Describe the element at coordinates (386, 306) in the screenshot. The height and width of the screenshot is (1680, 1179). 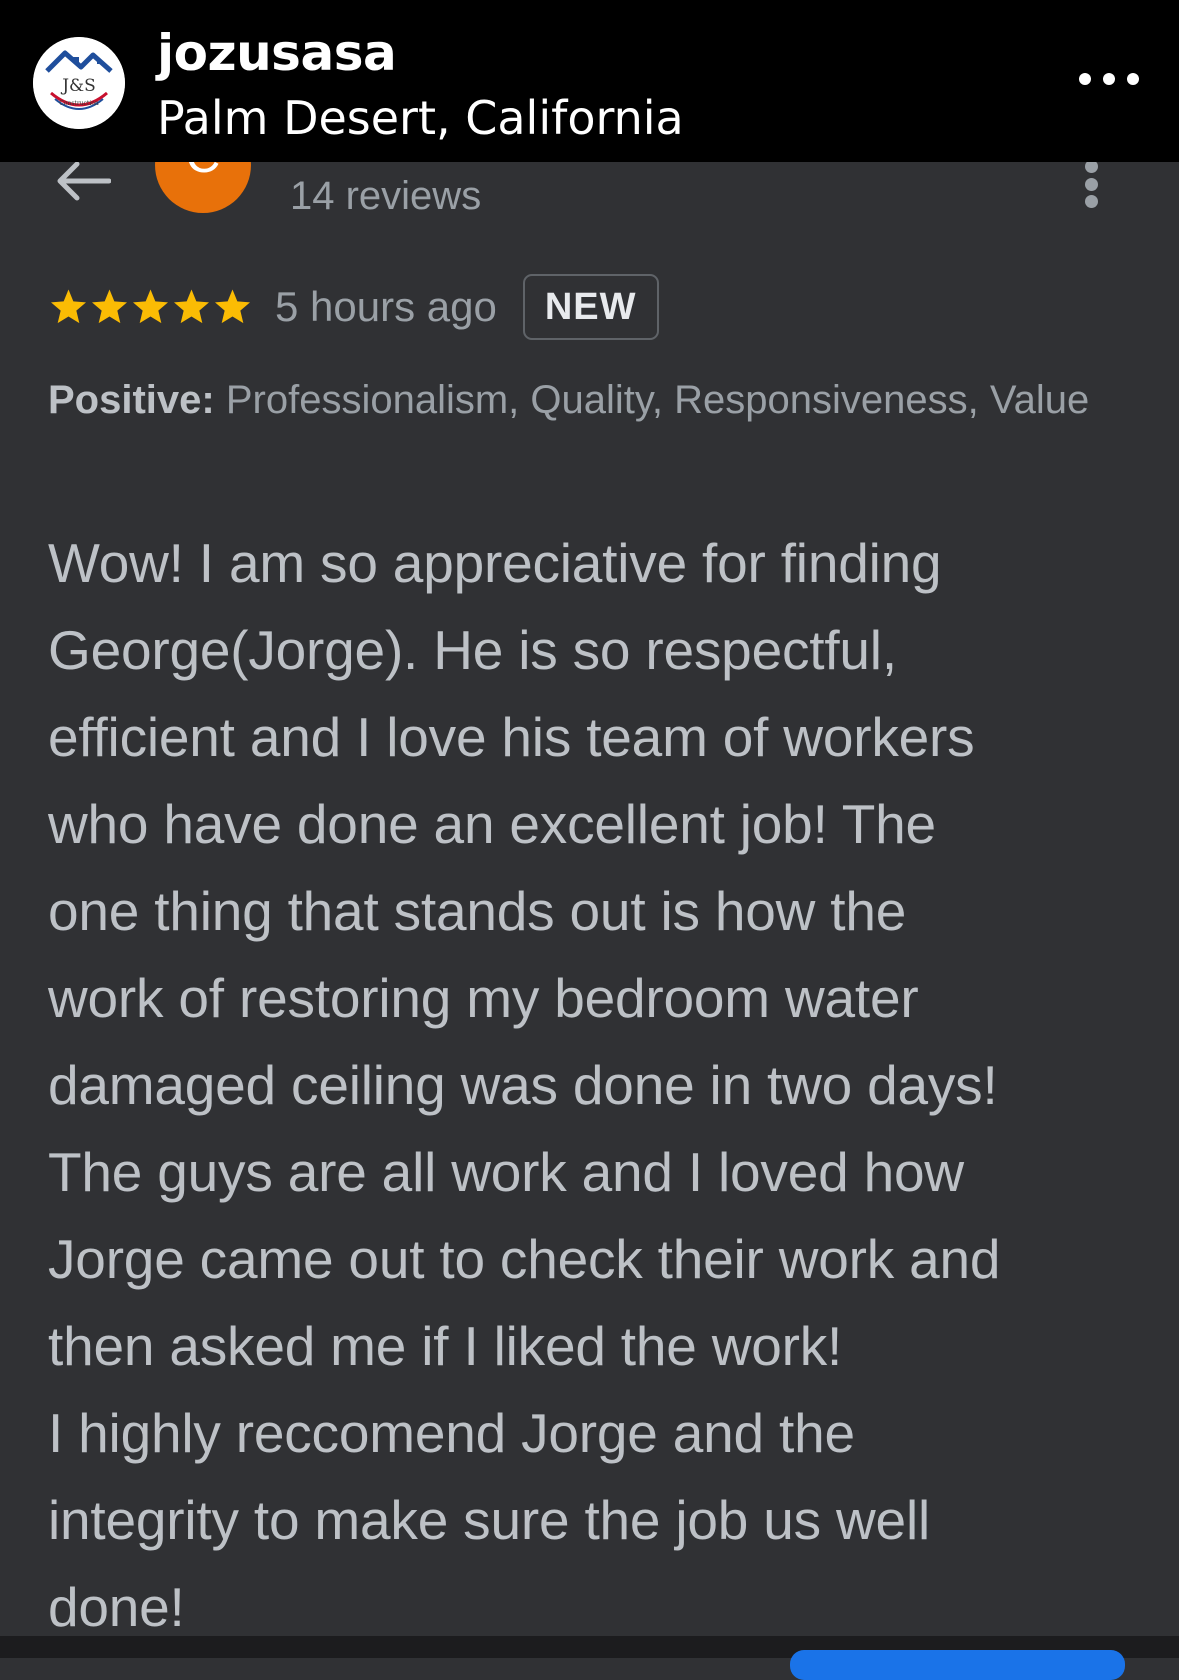
I see `review-time: 5 hours ago` at that location.